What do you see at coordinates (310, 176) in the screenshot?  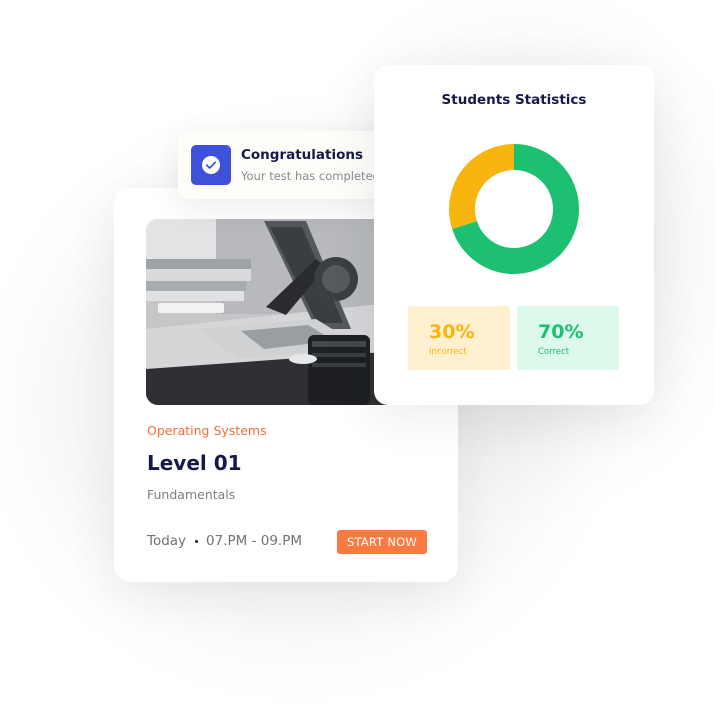 I see `toast-message: Your test has completed` at bounding box center [310, 176].